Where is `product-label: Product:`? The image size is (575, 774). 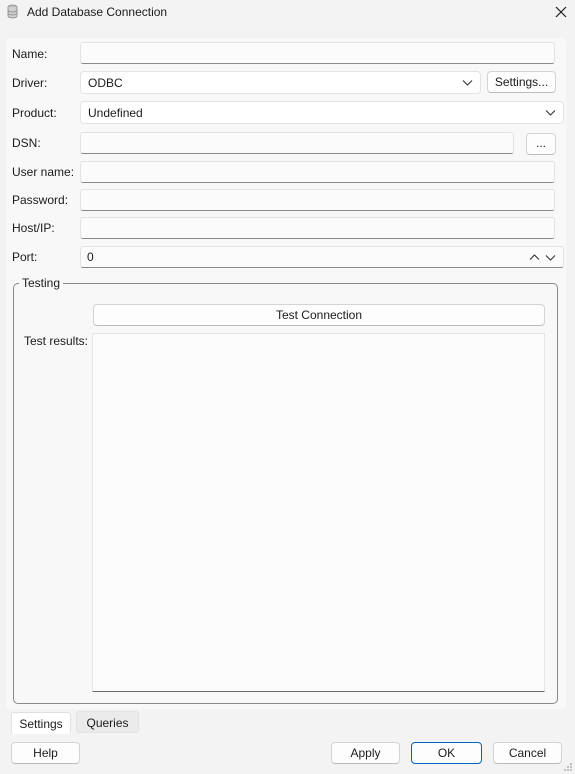 product-label: Product: is located at coordinates (34, 113).